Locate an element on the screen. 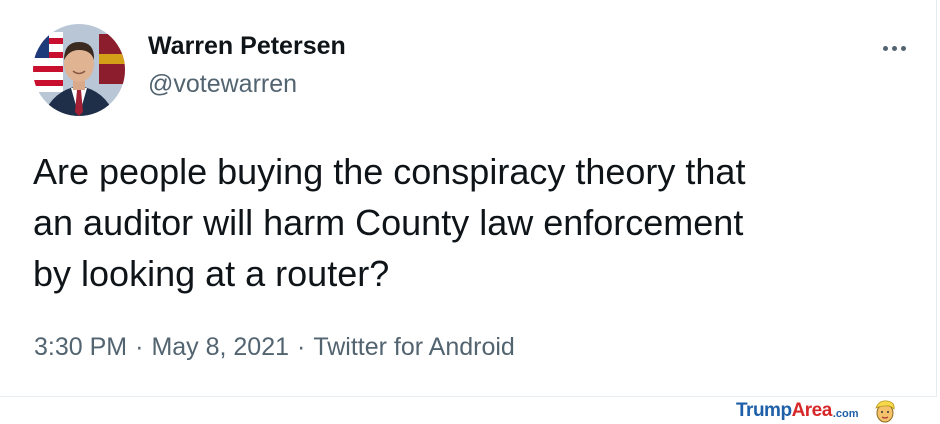 This screenshot has height=424, width=940. avatar-photo is located at coordinates (79, 70).